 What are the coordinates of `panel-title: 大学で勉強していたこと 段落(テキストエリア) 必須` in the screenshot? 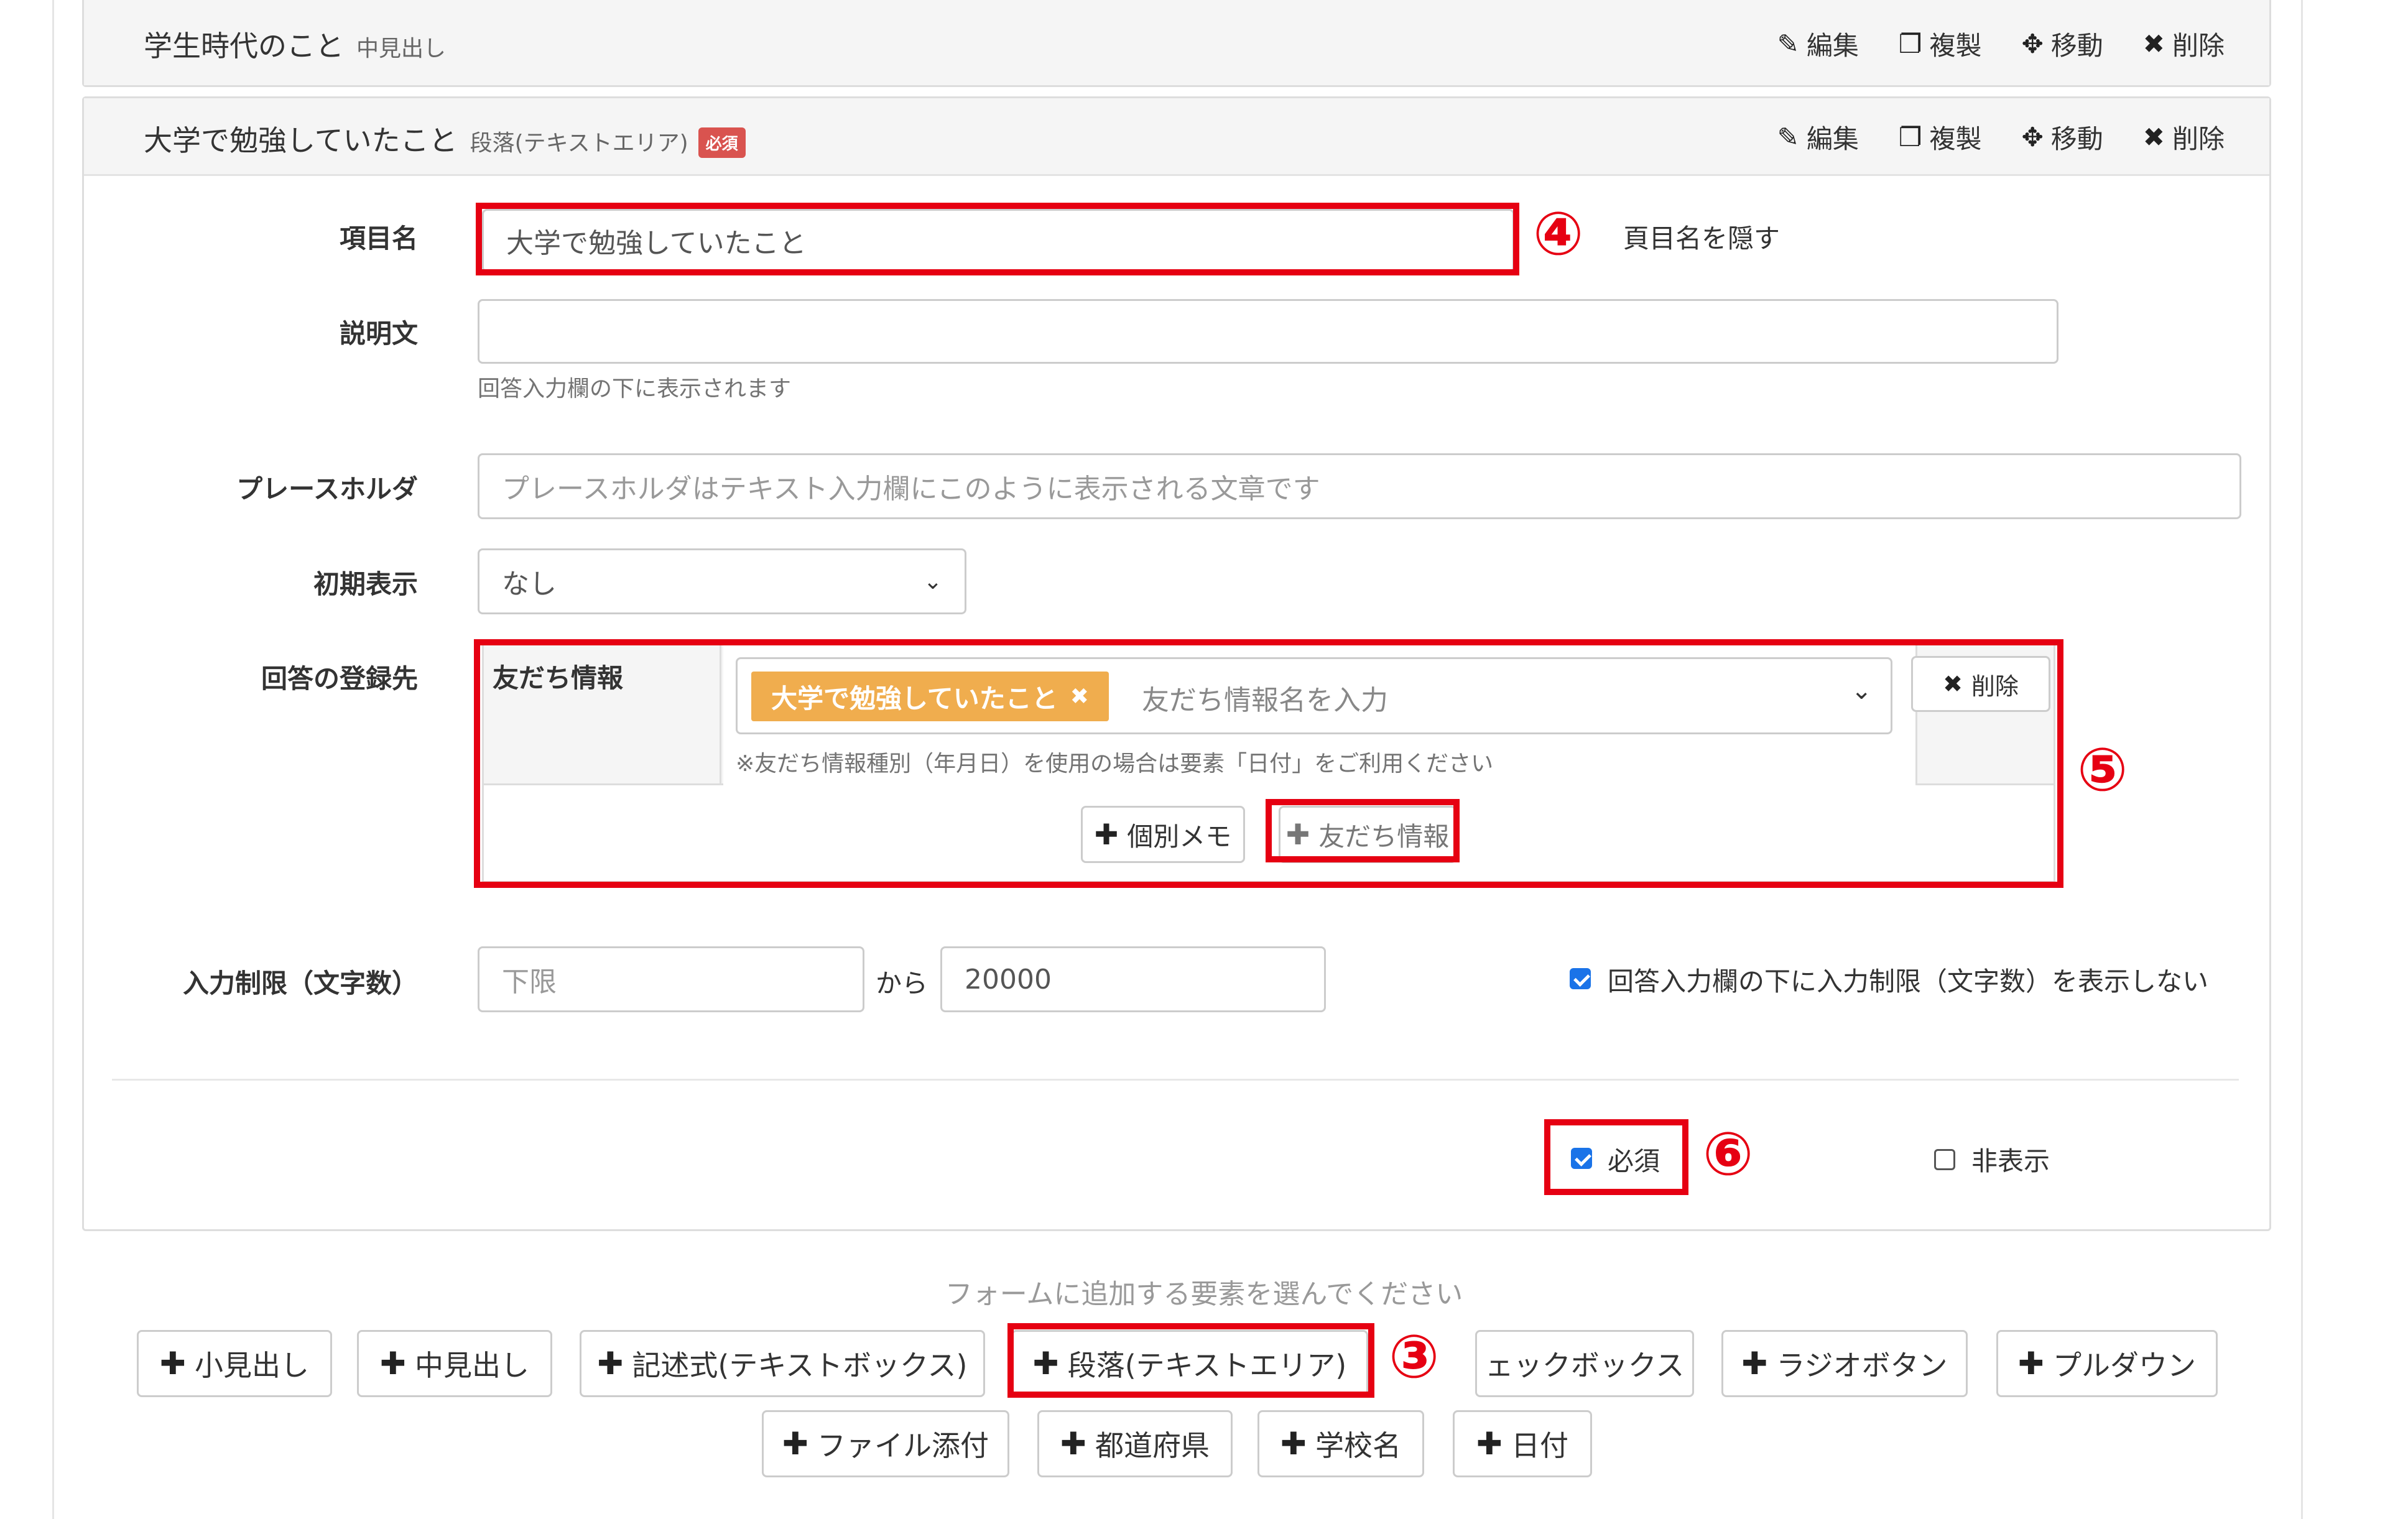 It's located at (445, 138).